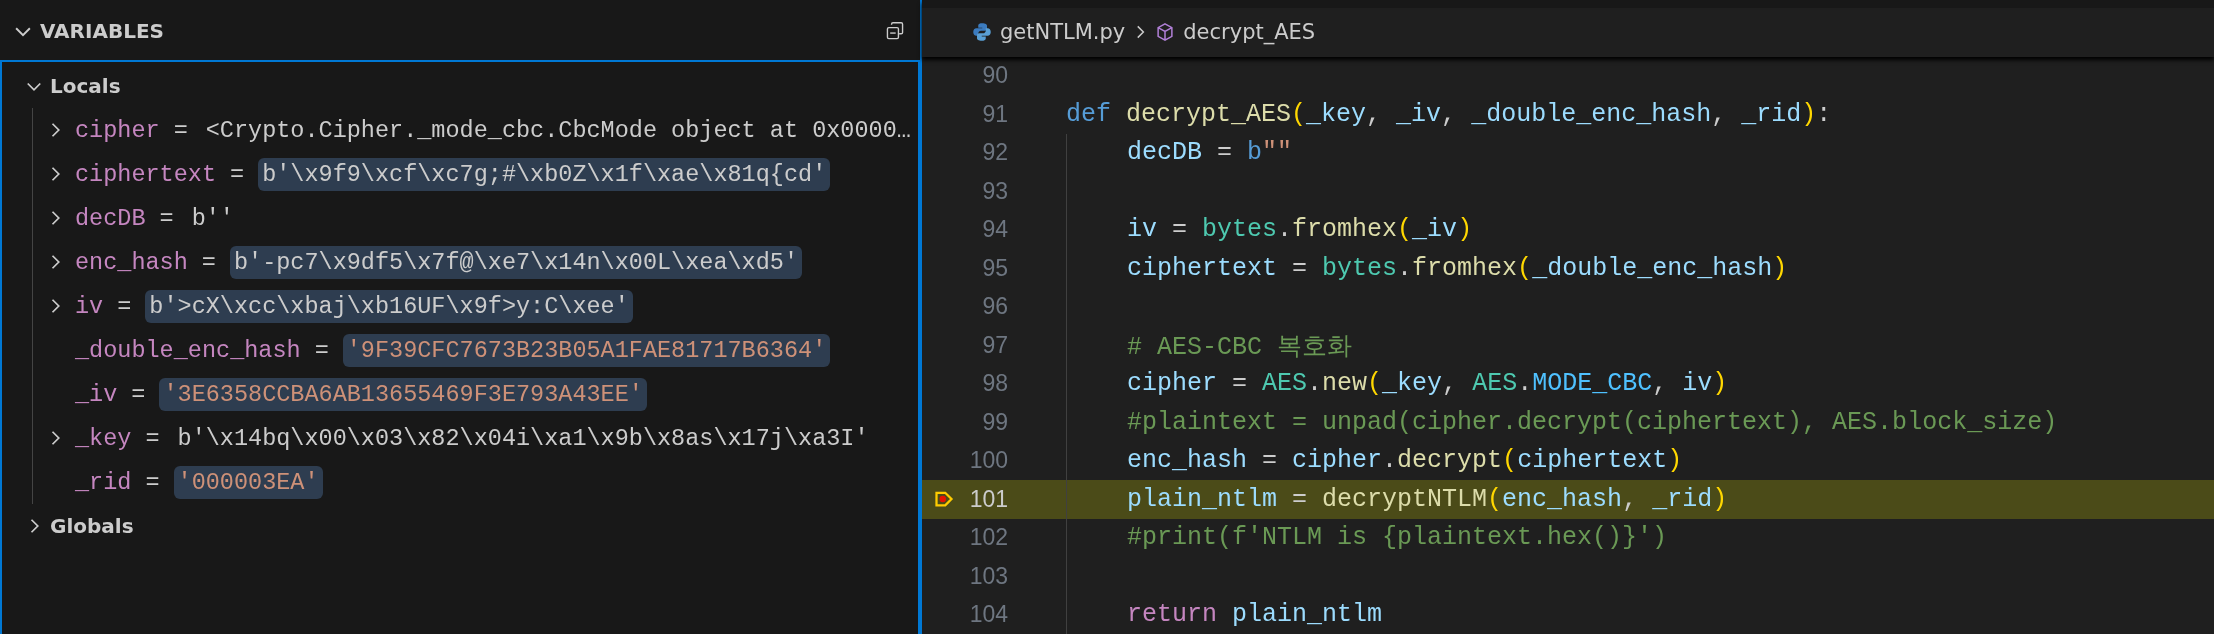 The height and width of the screenshot is (634, 2214). I want to click on variable-value: b'', so click(212, 218).